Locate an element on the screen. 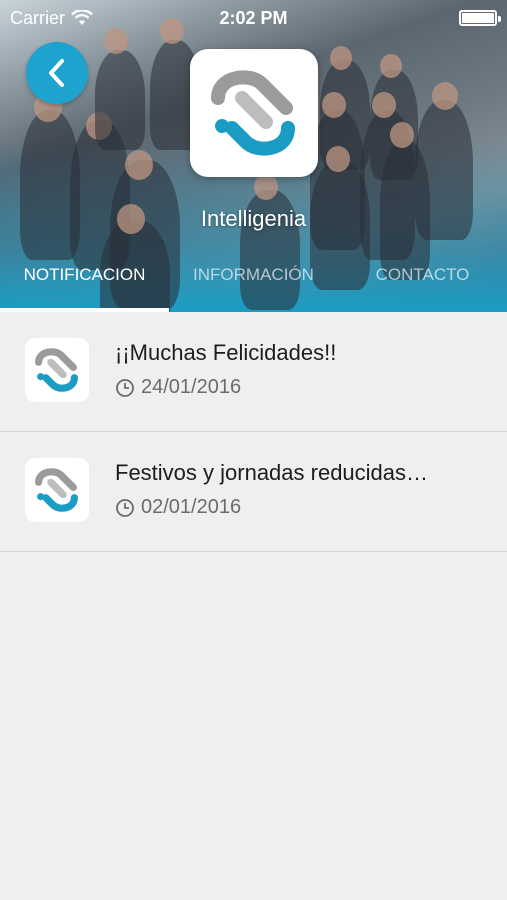  status-bar: Carrier 2:02 PM is located at coordinates (253, 18).